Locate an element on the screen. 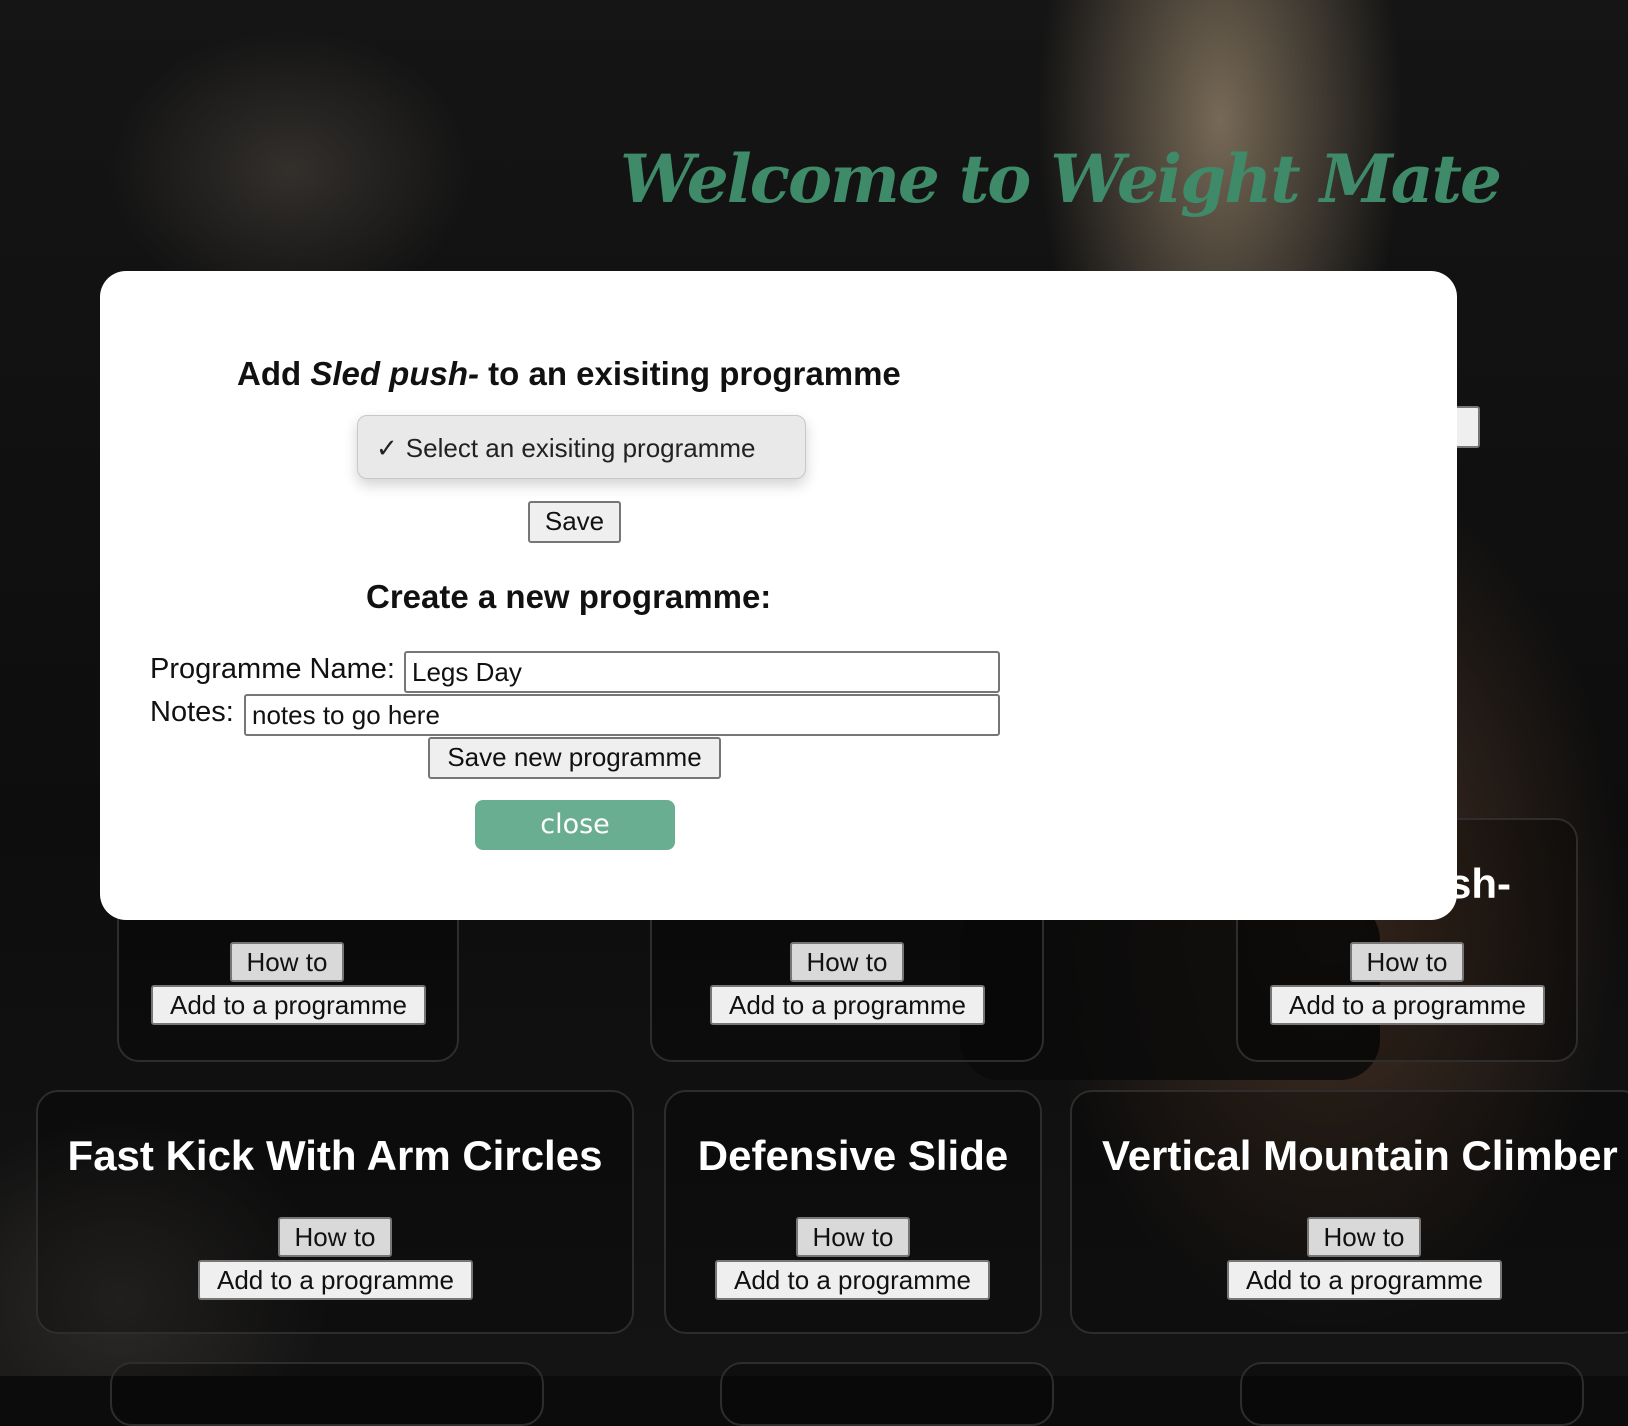  programme-select-value: Select an exisiting programme is located at coordinates (580, 448).